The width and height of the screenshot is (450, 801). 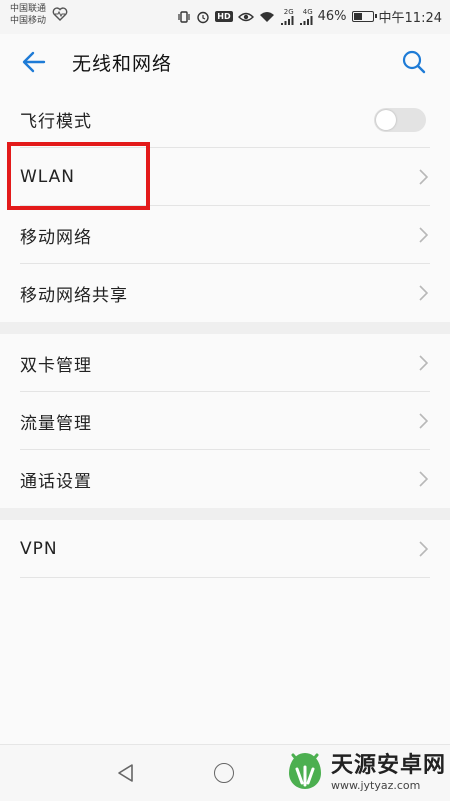 What do you see at coordinates (410, 18) in the screenshot?
I see `clock: 中午11:24` at bounding box center [410, 18].